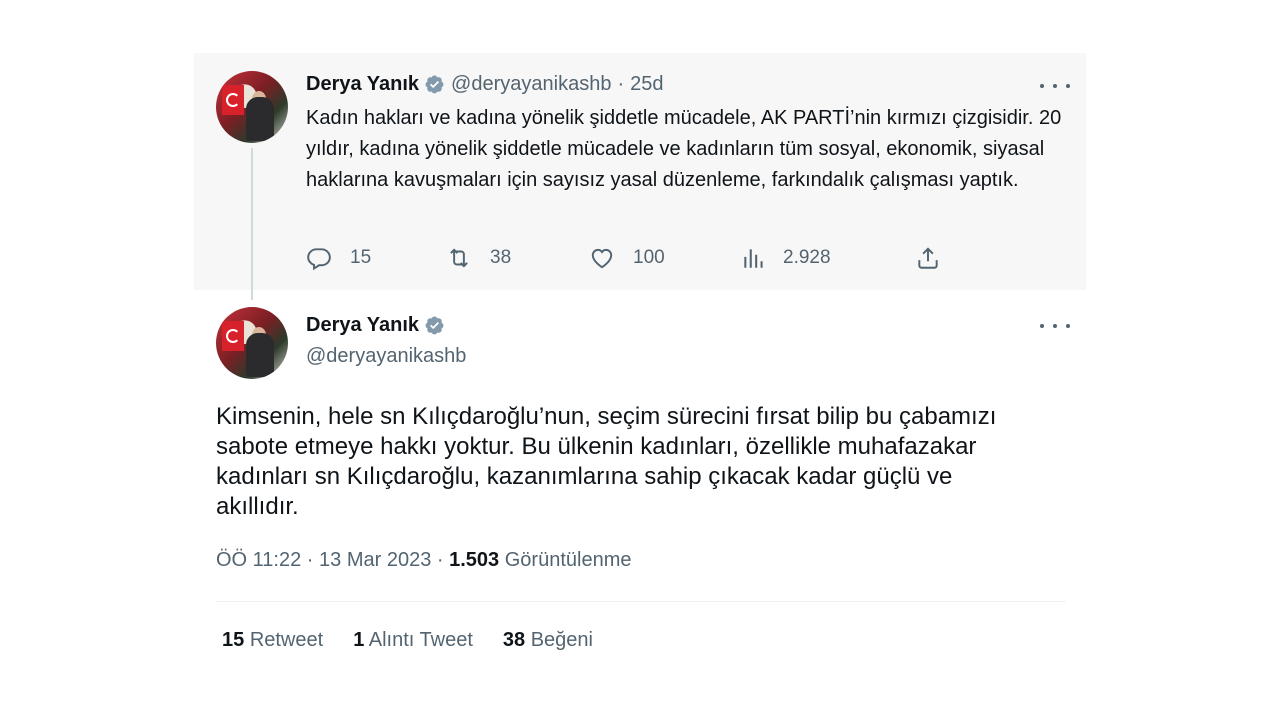 This screenshot has width=1280, height=720. Describe the element at coordinates (646, 84) in the screenshot. I see `parent-age: 25d` at that location.